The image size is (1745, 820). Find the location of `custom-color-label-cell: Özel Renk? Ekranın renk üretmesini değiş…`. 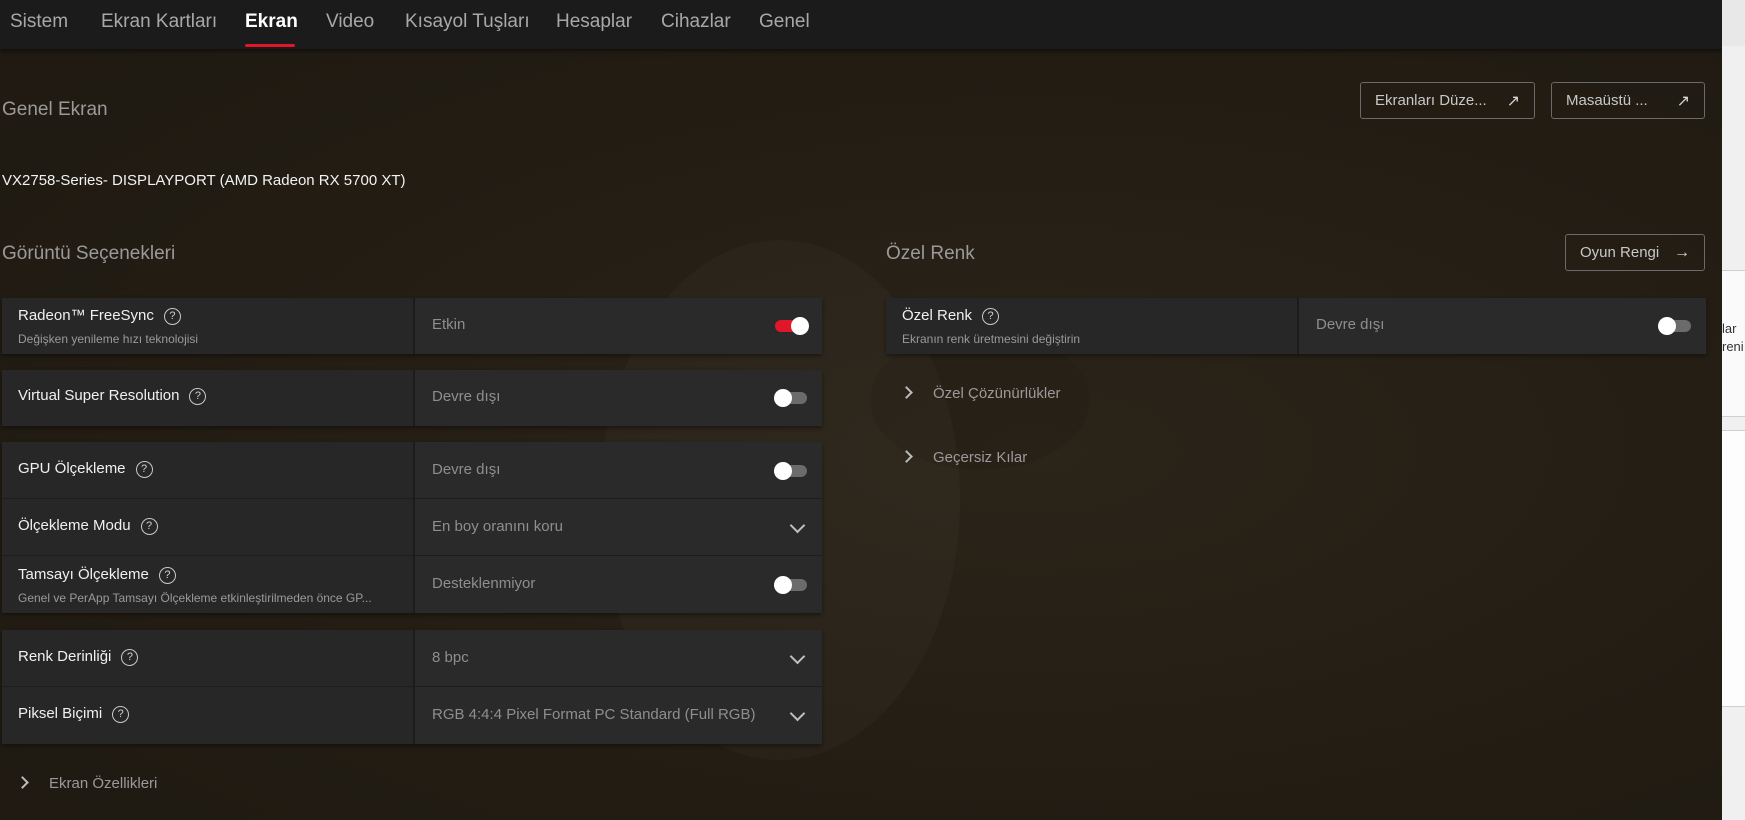

custom-color-label-cell: Özel Renk? Ekranın renk üretmesini değiş… is located at coordinates (1091, 326).